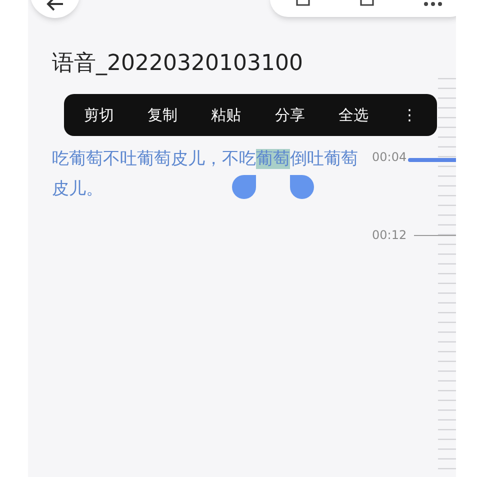  I want to click on menu-item: 剪切, so click(99, 115).